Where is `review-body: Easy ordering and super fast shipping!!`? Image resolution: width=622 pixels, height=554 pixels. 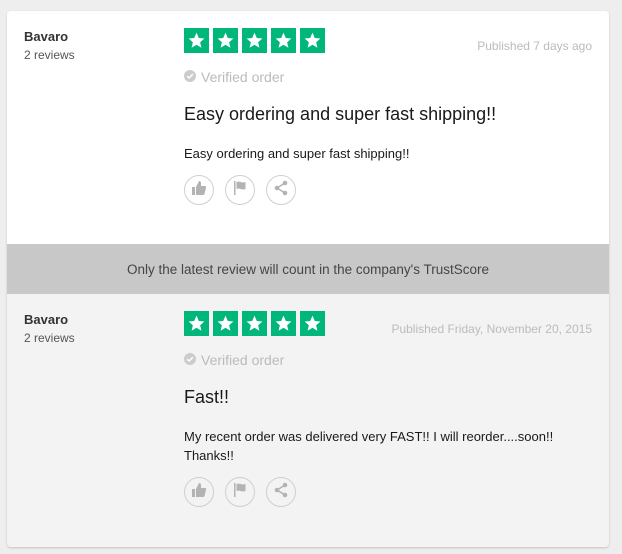
review-body: Easy ordering and super fast shipping!! is located at coordinates (297, 153).